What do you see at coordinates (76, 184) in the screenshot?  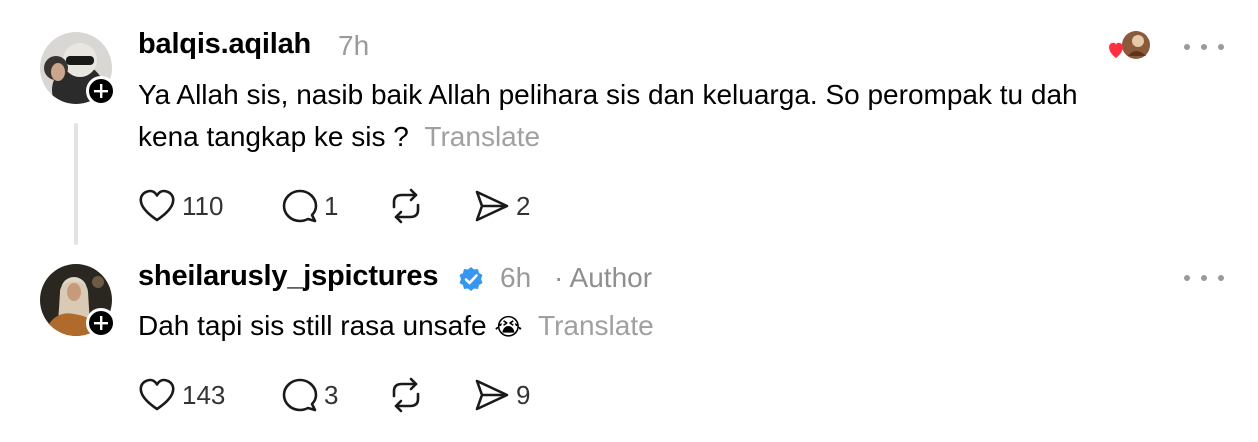 I see `thread-line` at bounding box center [76, 184].